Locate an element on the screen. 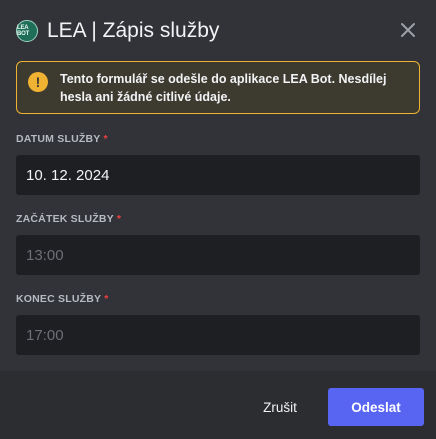 The height and width of the screenshot is (439, 436). close-icon is located at coordinates (408, 30).